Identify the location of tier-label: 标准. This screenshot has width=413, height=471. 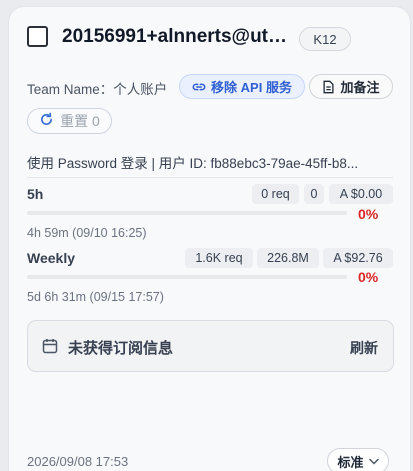
(350, 462).